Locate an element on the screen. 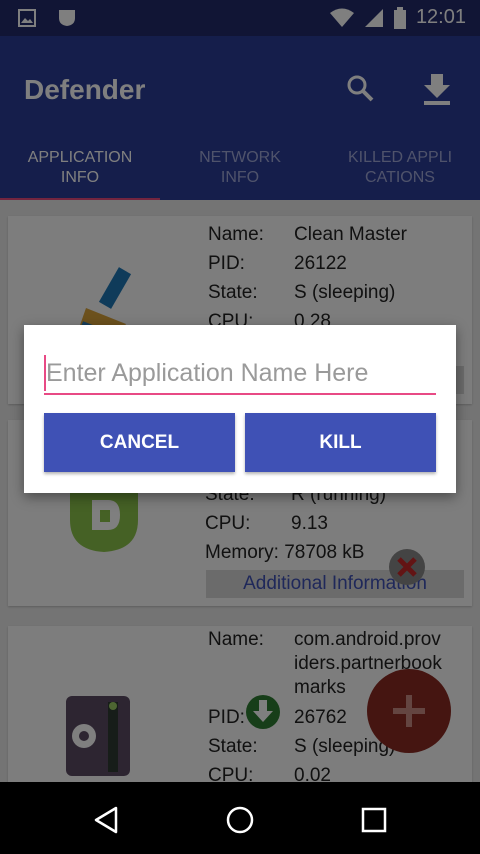  cancel-button: CANCEL is located at coordinates (139, 442).